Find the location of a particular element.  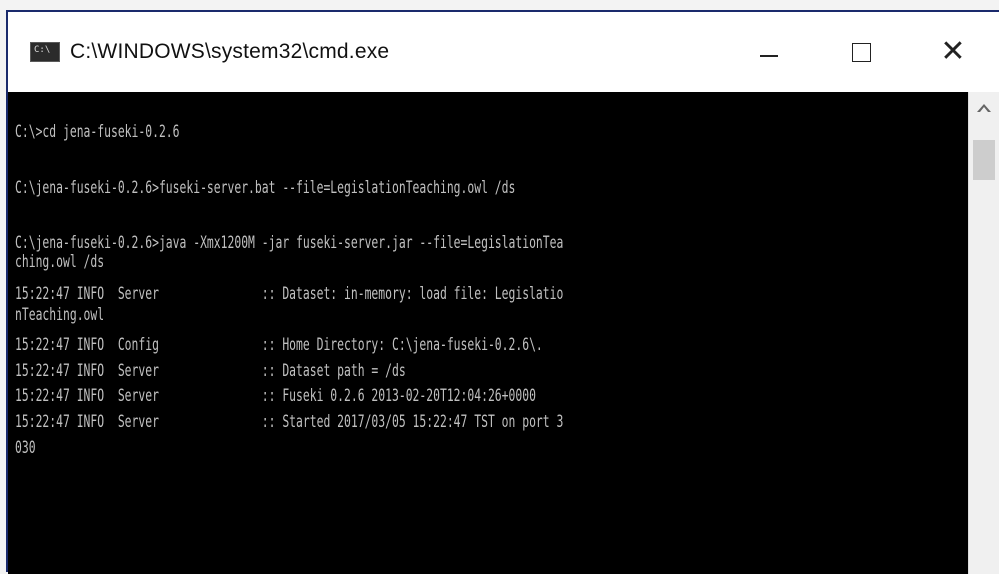

close-button: ✕ is located at coordinates (953, 52).